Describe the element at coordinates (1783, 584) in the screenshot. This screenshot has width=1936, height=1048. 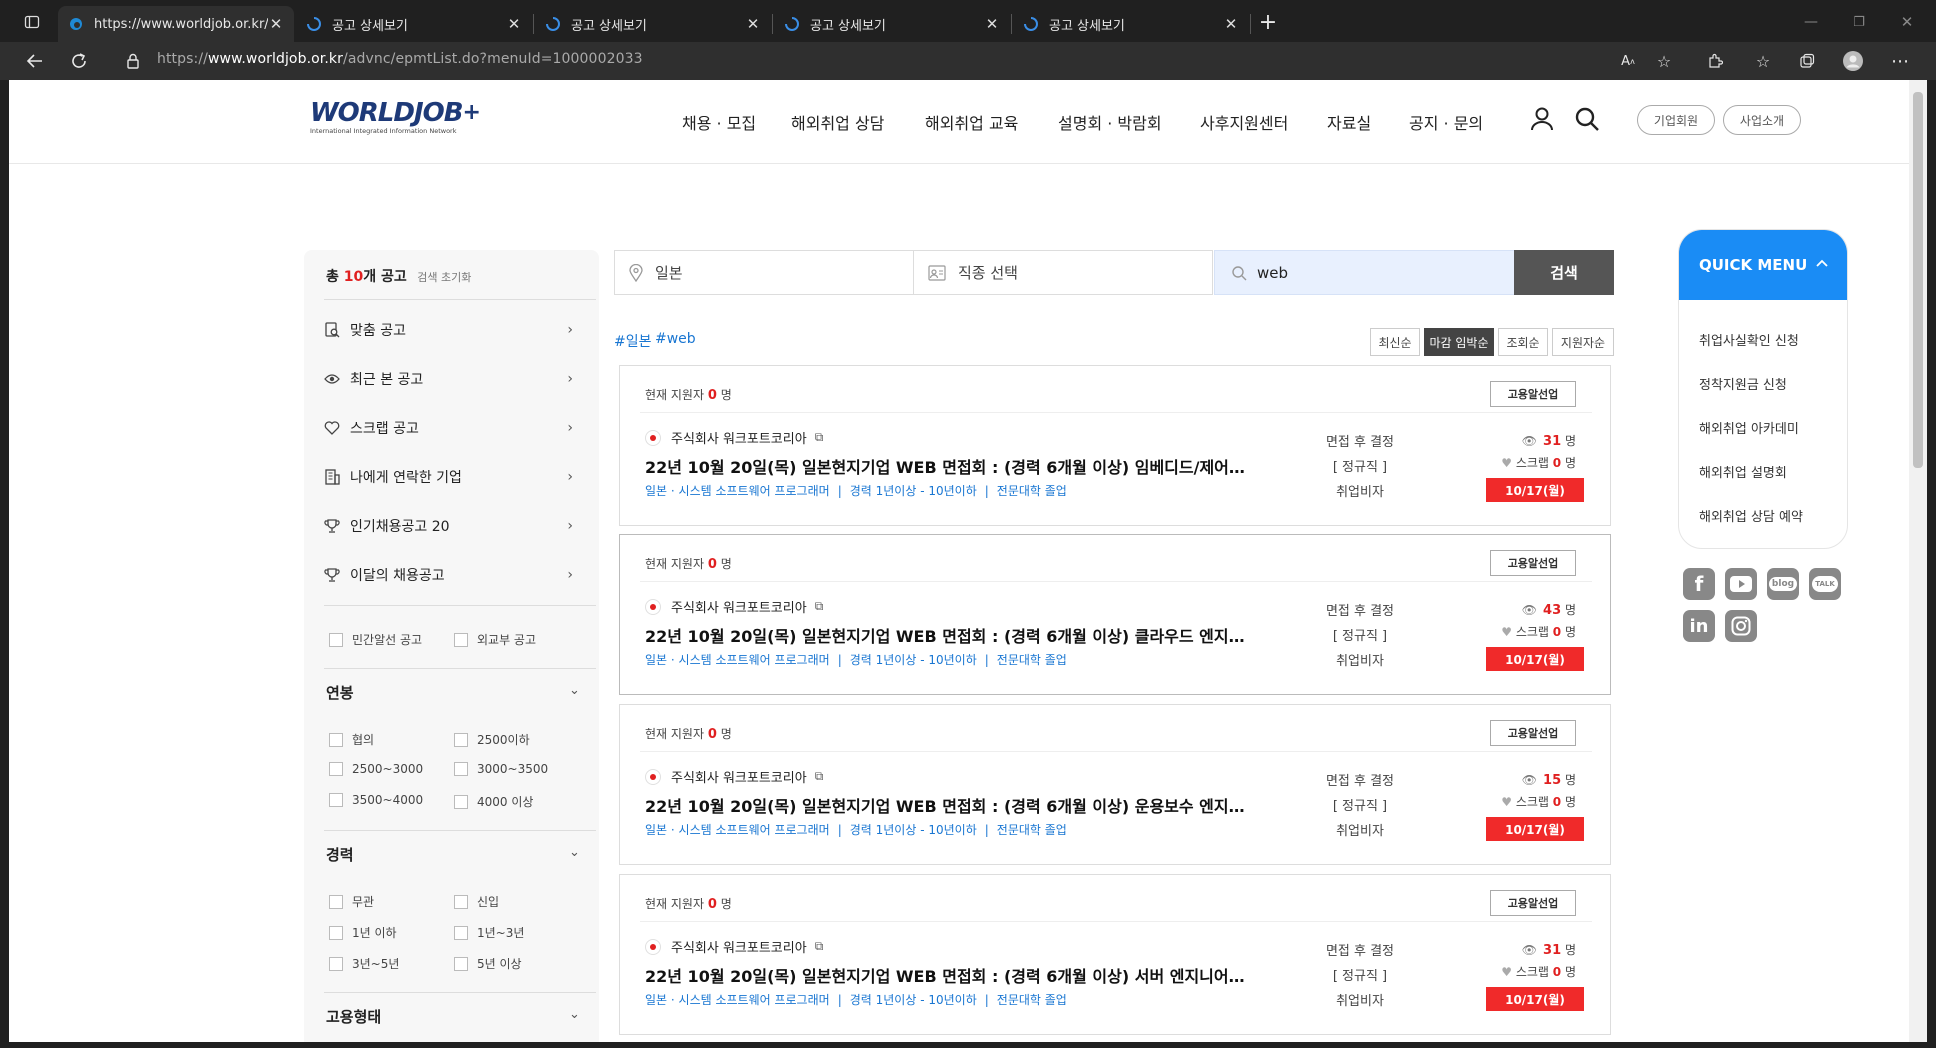
I see `blog-icon: blog` at that location.